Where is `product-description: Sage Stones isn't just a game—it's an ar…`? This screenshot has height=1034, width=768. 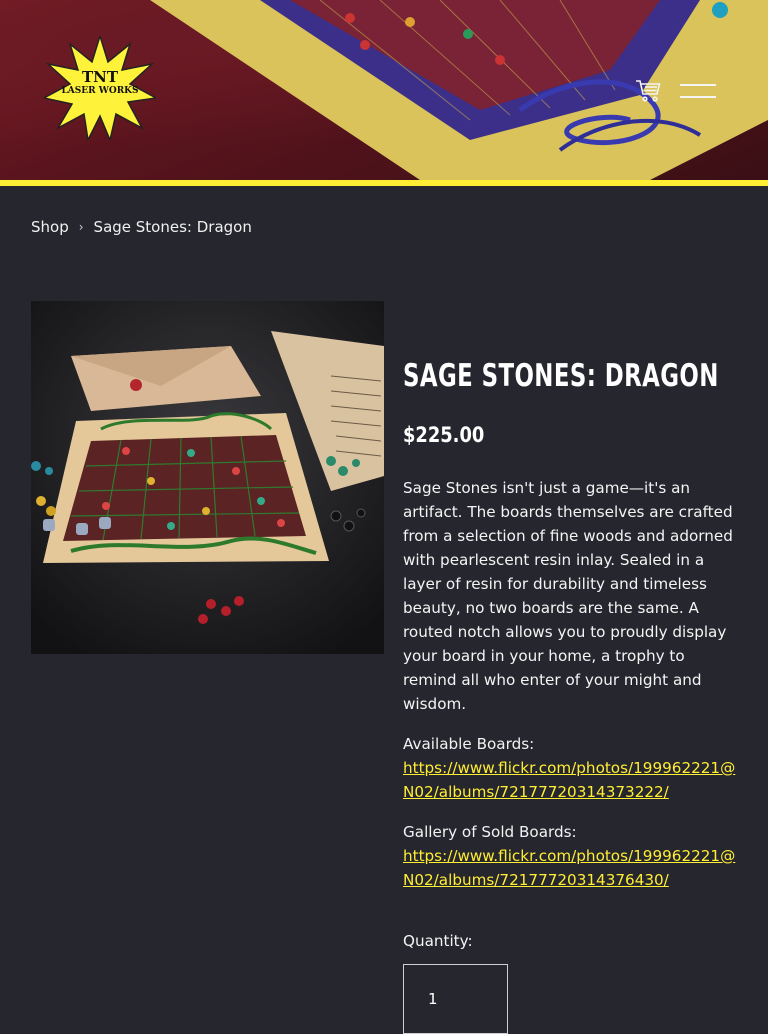 product-description: Sage Stones isn't just a game—it's an ar… is located at coordinates (568, 596).